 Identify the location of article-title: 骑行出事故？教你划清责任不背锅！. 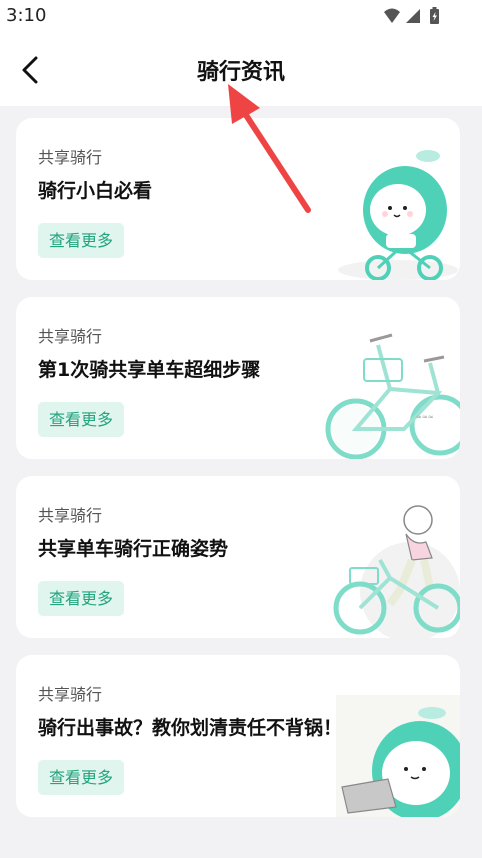
(190, 728).